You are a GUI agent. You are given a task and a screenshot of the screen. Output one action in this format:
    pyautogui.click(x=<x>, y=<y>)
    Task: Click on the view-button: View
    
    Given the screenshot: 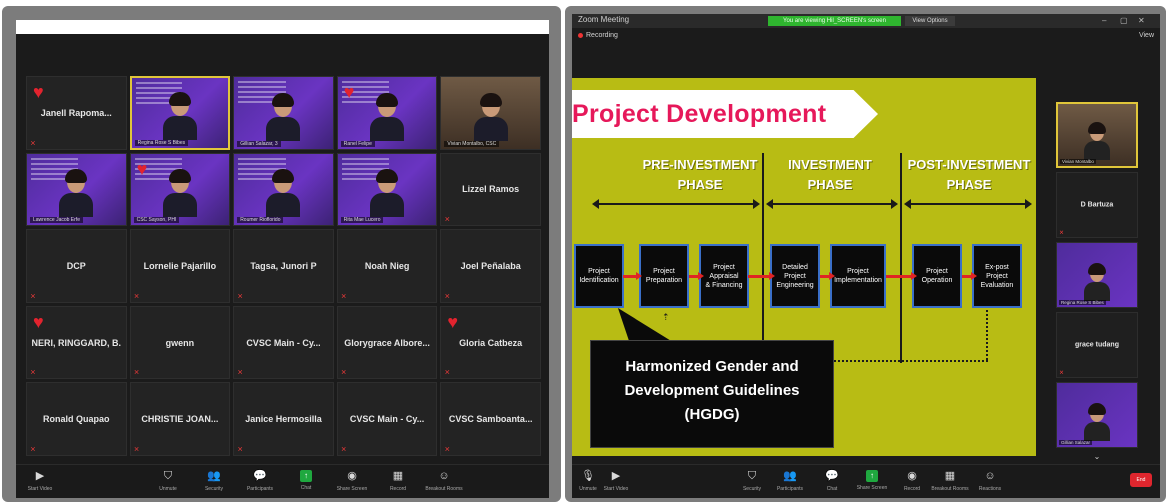 What is the action you would take?
    pyautogui.click(x=1146, y=35)
    